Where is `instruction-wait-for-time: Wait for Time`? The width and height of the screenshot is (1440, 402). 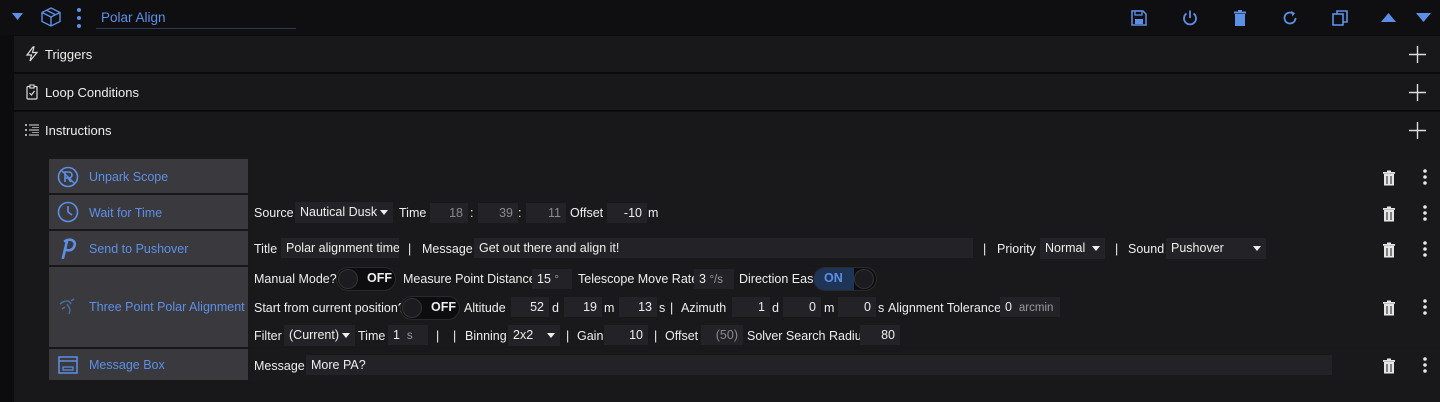 instruction-wait-for-time: Wait for Time is located at coordinates (148, 213).